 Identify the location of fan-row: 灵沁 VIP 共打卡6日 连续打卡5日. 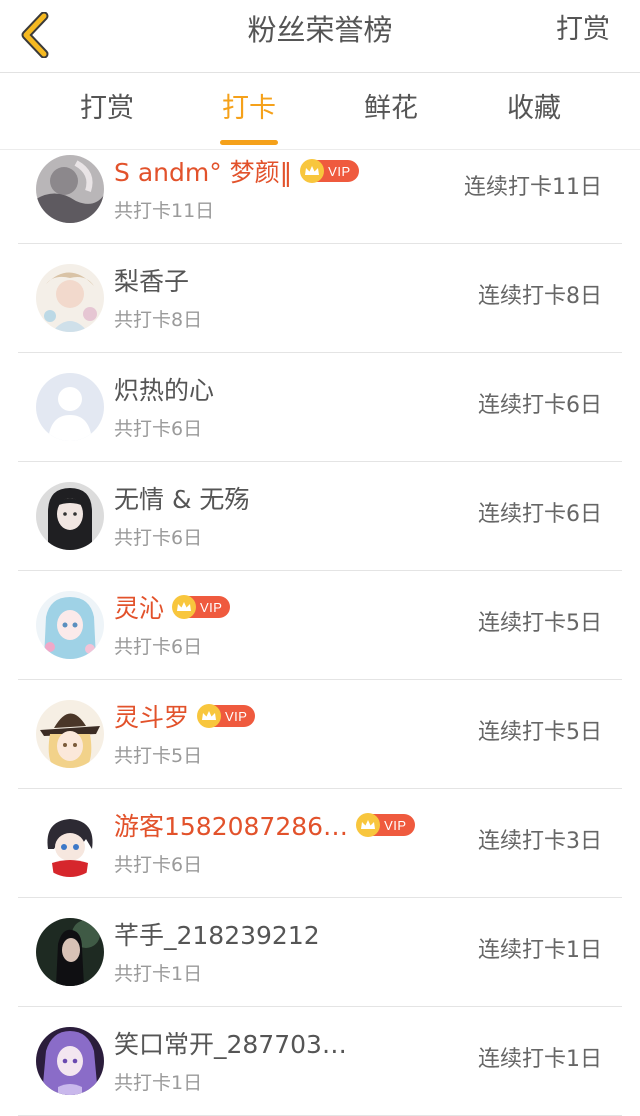
(320, 625).